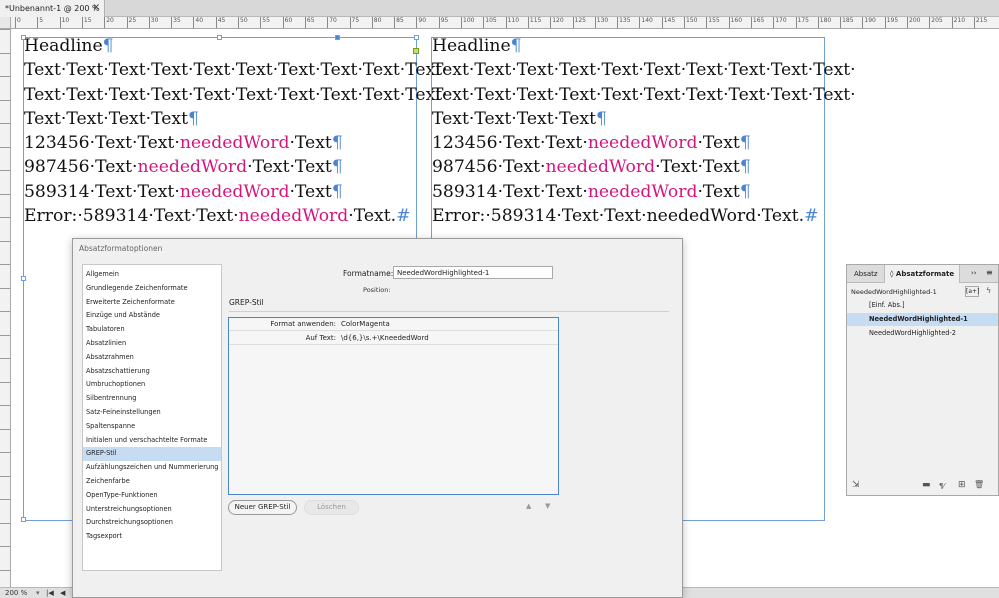 This screenshot has height=598, width=999. Describe the element at coordinates (152, 330) in the screenshot. I see `category-item: Tabulatoren` at that location.